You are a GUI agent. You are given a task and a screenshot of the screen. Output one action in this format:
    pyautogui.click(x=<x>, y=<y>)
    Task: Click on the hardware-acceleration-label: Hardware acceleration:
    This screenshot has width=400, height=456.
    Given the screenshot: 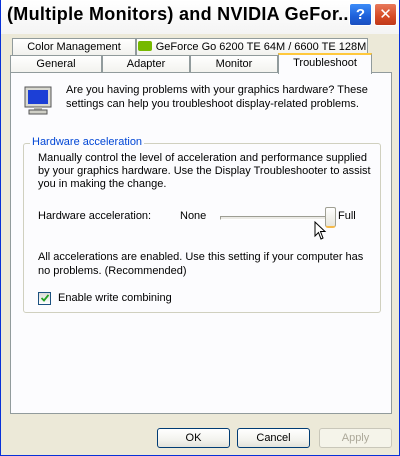 What is the action you would take?
    pyautogui.click(x=95, y=216)
    